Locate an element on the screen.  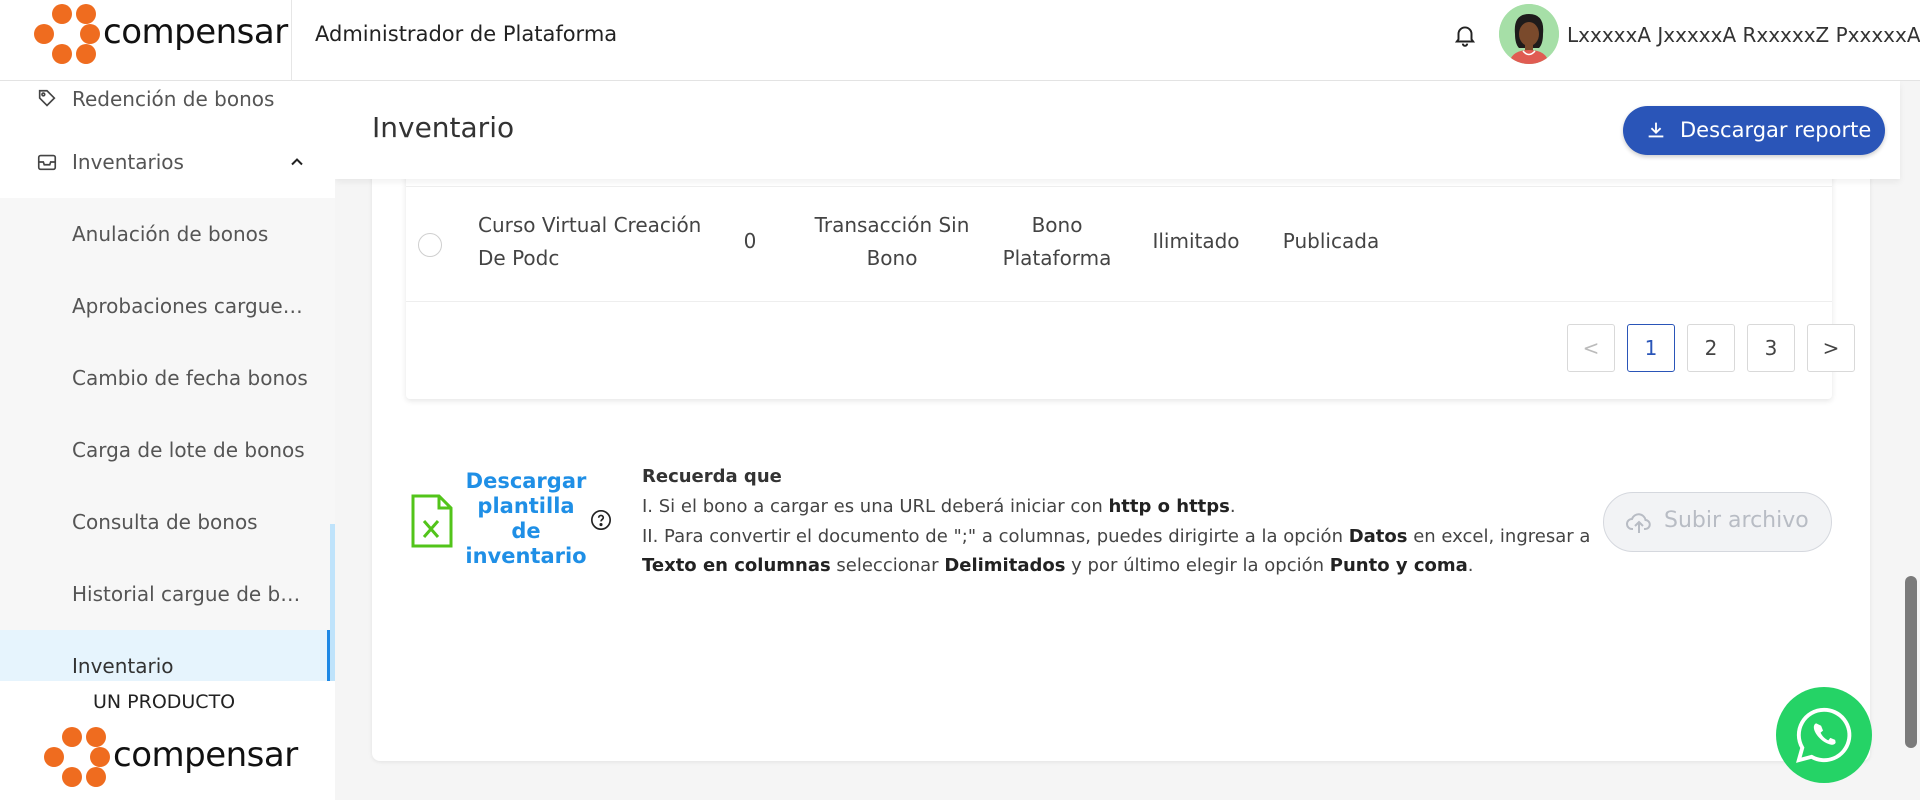
download-template-link: Descargar plantilla de inventario is located at coordinates (526, 519).